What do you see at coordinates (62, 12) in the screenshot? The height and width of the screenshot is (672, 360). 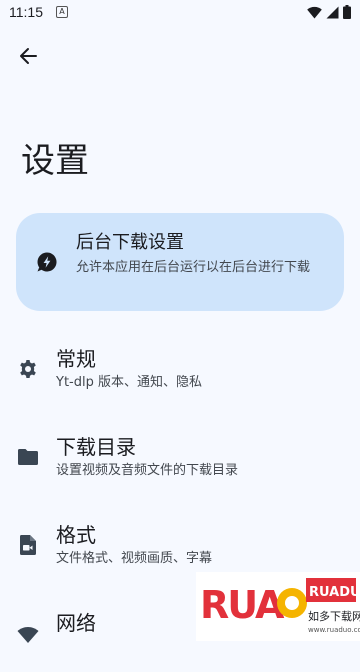 I see `notification-icon: A` at bounding box center [62, 12].